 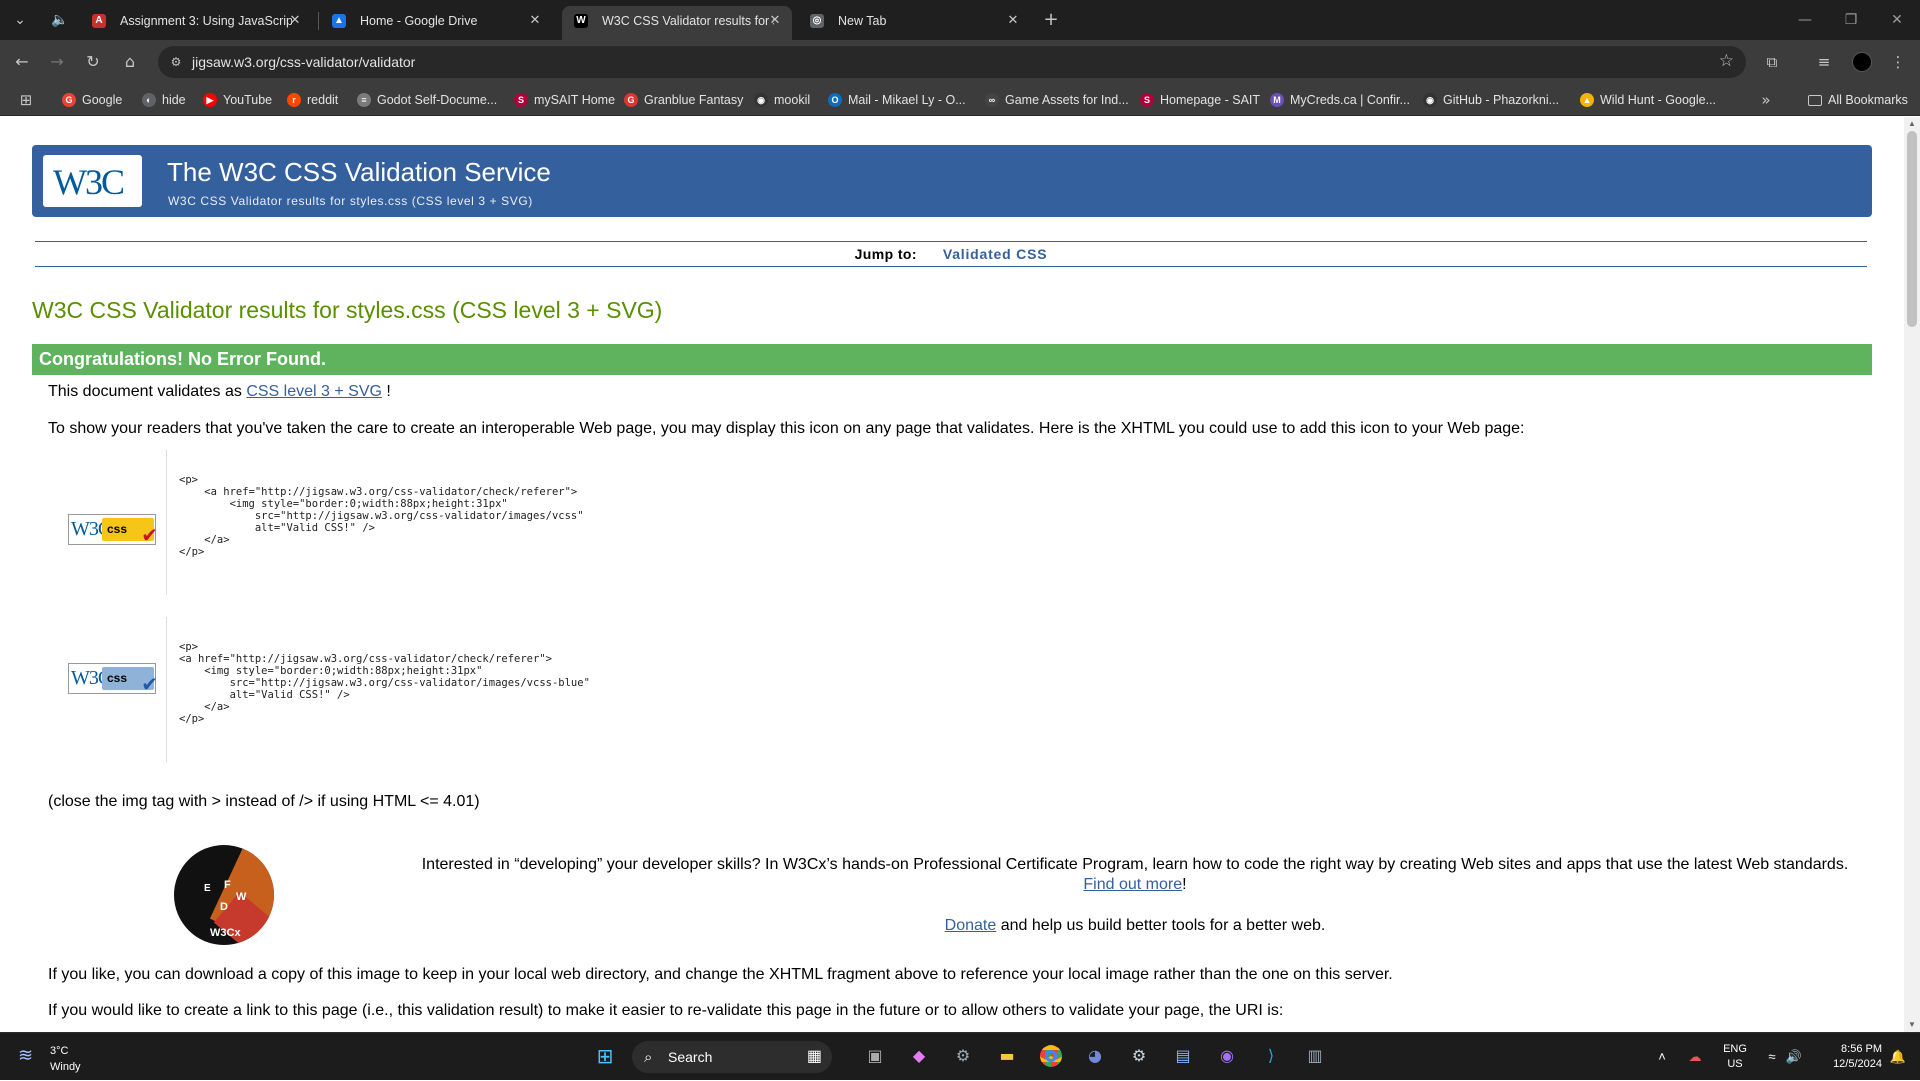 I want to click on bookmark-item: ◐ hide, so click(x=164, y=100).